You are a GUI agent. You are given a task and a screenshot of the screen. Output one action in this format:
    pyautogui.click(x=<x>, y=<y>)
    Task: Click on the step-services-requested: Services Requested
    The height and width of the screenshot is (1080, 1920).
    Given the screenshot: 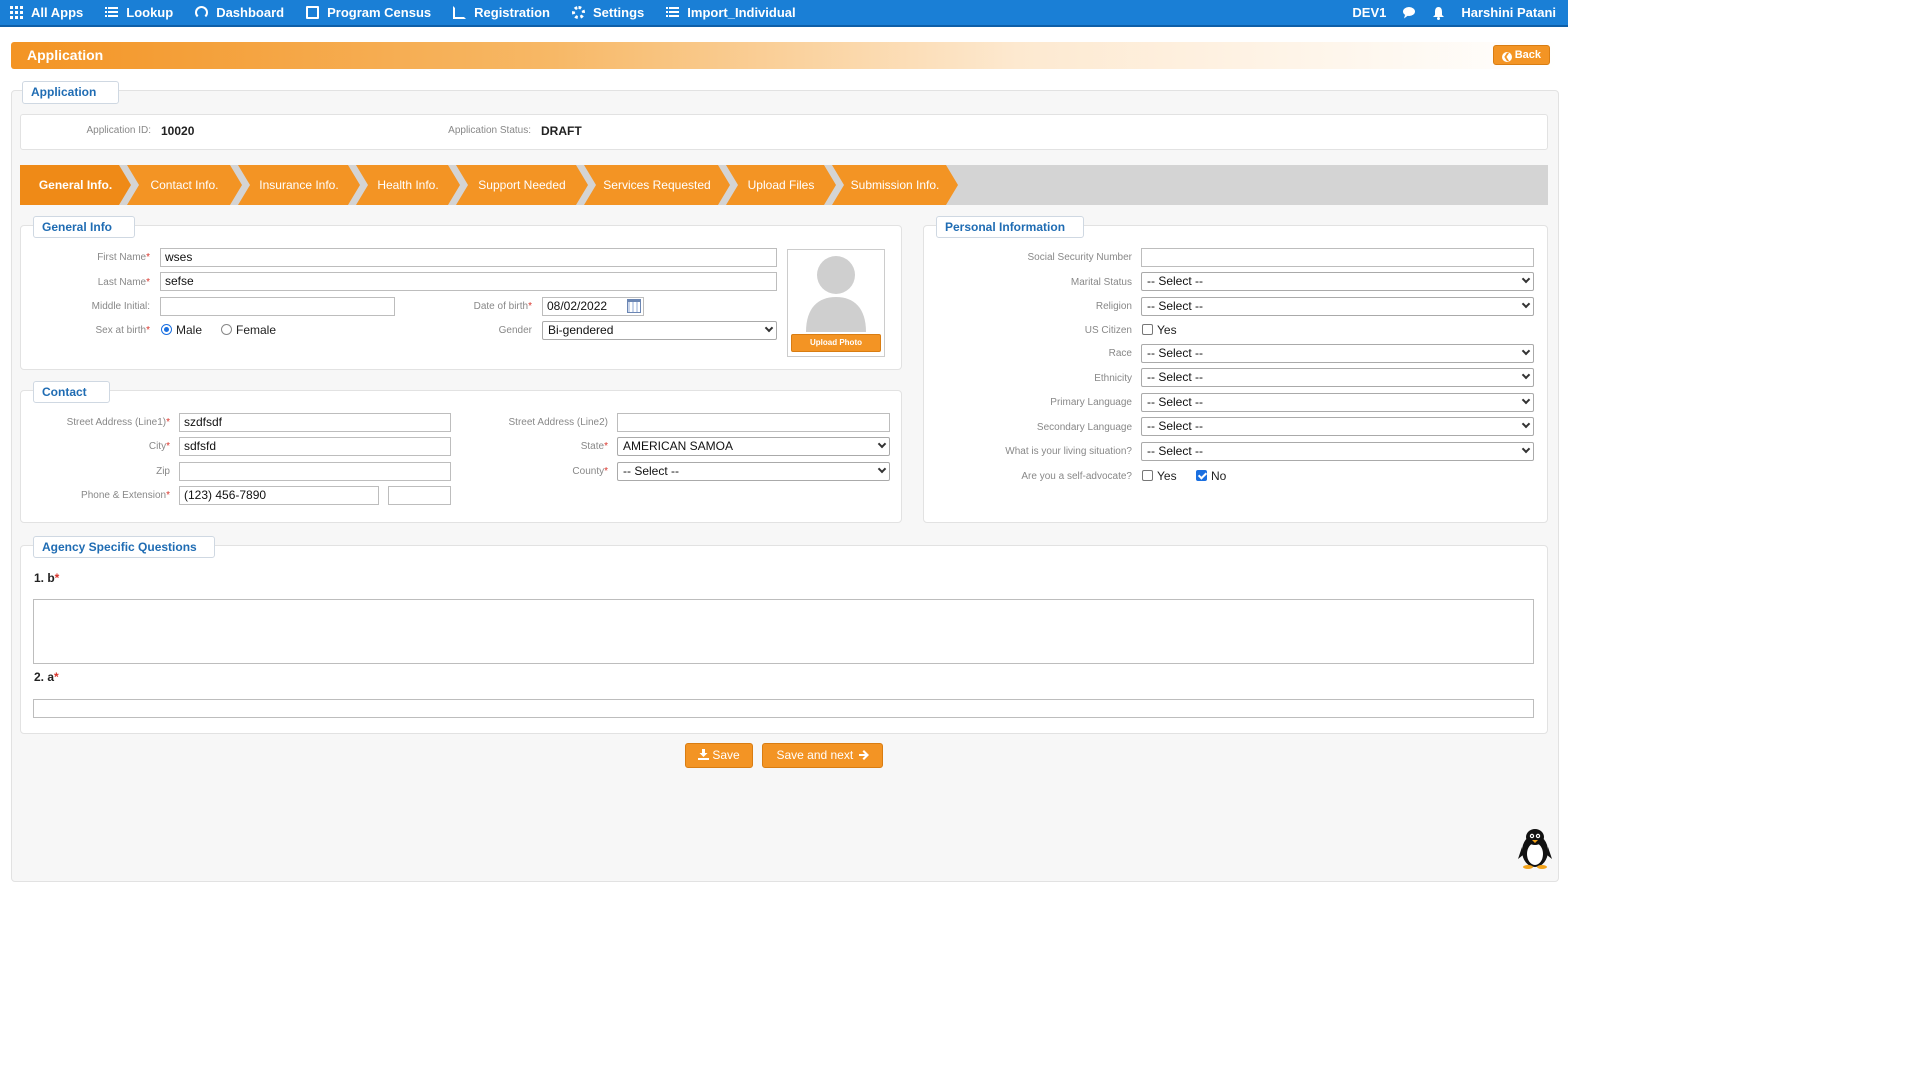 What is the action you would take?
    pyautogui.click(x=657, y=185)
    